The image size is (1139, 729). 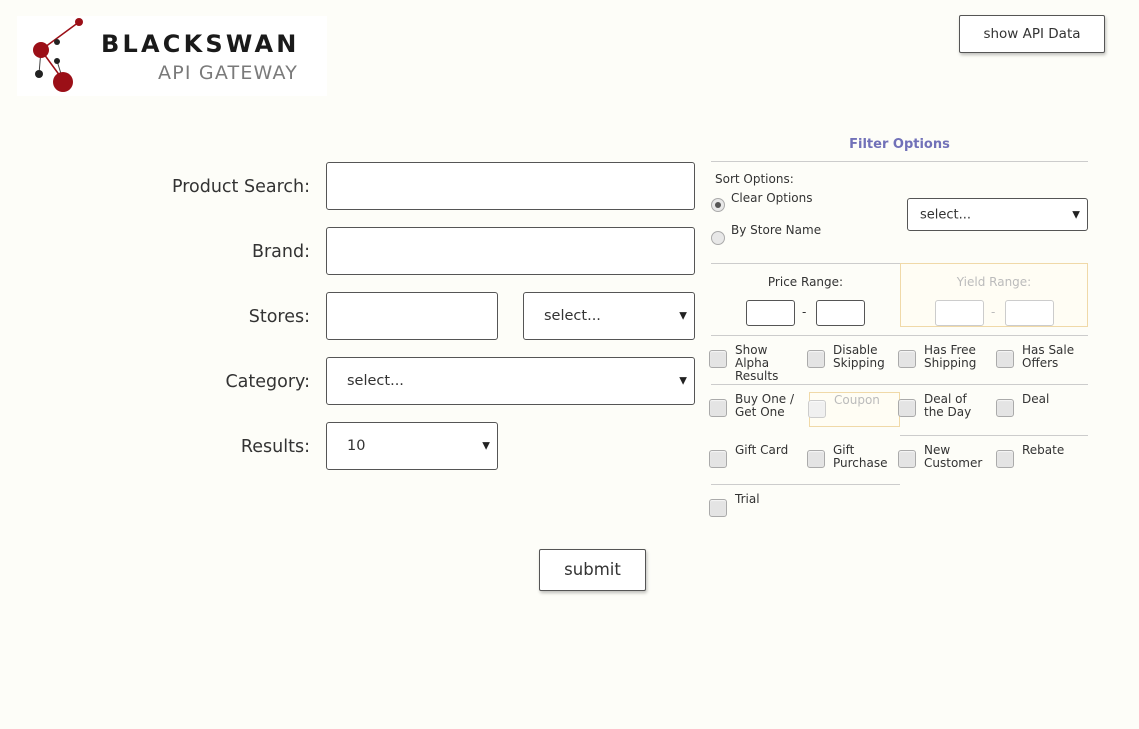 I want to click on logo-wordmark: BLACKSWAN, so click(x=200, y=44).